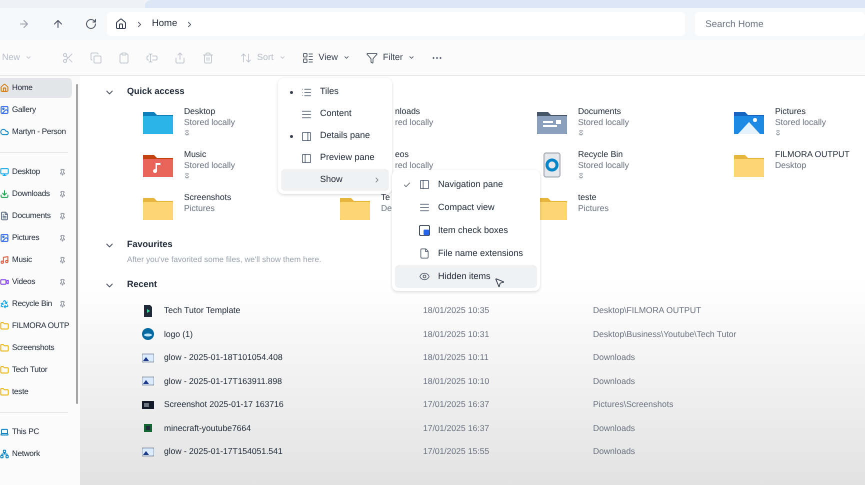 Image resolution: width=865 pixels, height=485 pixels. Describe the element at coordinates (466, 207) in the screenshot. I see `menu-item: Compact view` at that location.